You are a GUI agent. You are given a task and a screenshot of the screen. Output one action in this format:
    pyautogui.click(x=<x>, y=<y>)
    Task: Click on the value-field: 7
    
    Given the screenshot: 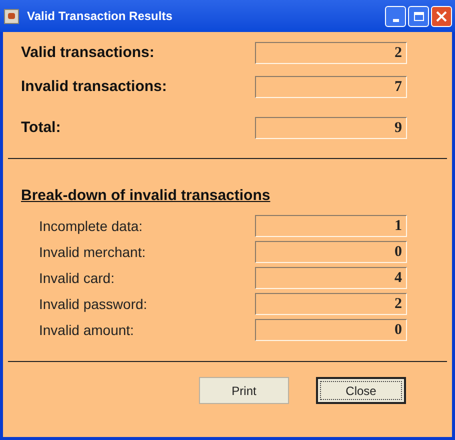 What is the action you would take?
    pyautogui.click(x=331, y=87)
    